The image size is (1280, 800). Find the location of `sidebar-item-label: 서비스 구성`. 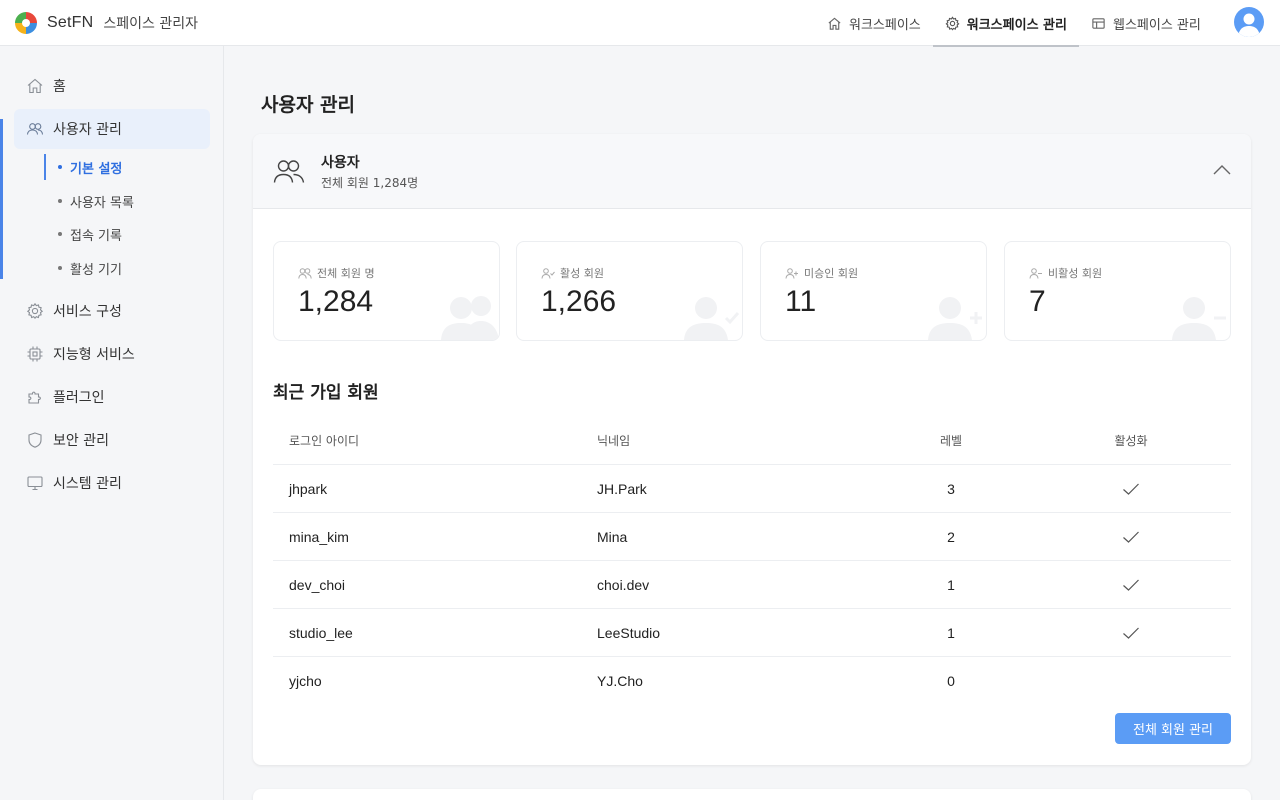

sidebar-item-label: 서비스 구성 is located at coordinates (87, 312).